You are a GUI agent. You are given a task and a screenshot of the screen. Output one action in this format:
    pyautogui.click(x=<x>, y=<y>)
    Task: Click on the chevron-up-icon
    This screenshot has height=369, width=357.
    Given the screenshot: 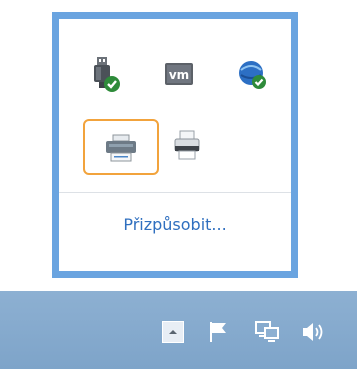 What is the action you would take?
    pyautogui.click(x=173, y=332)
    